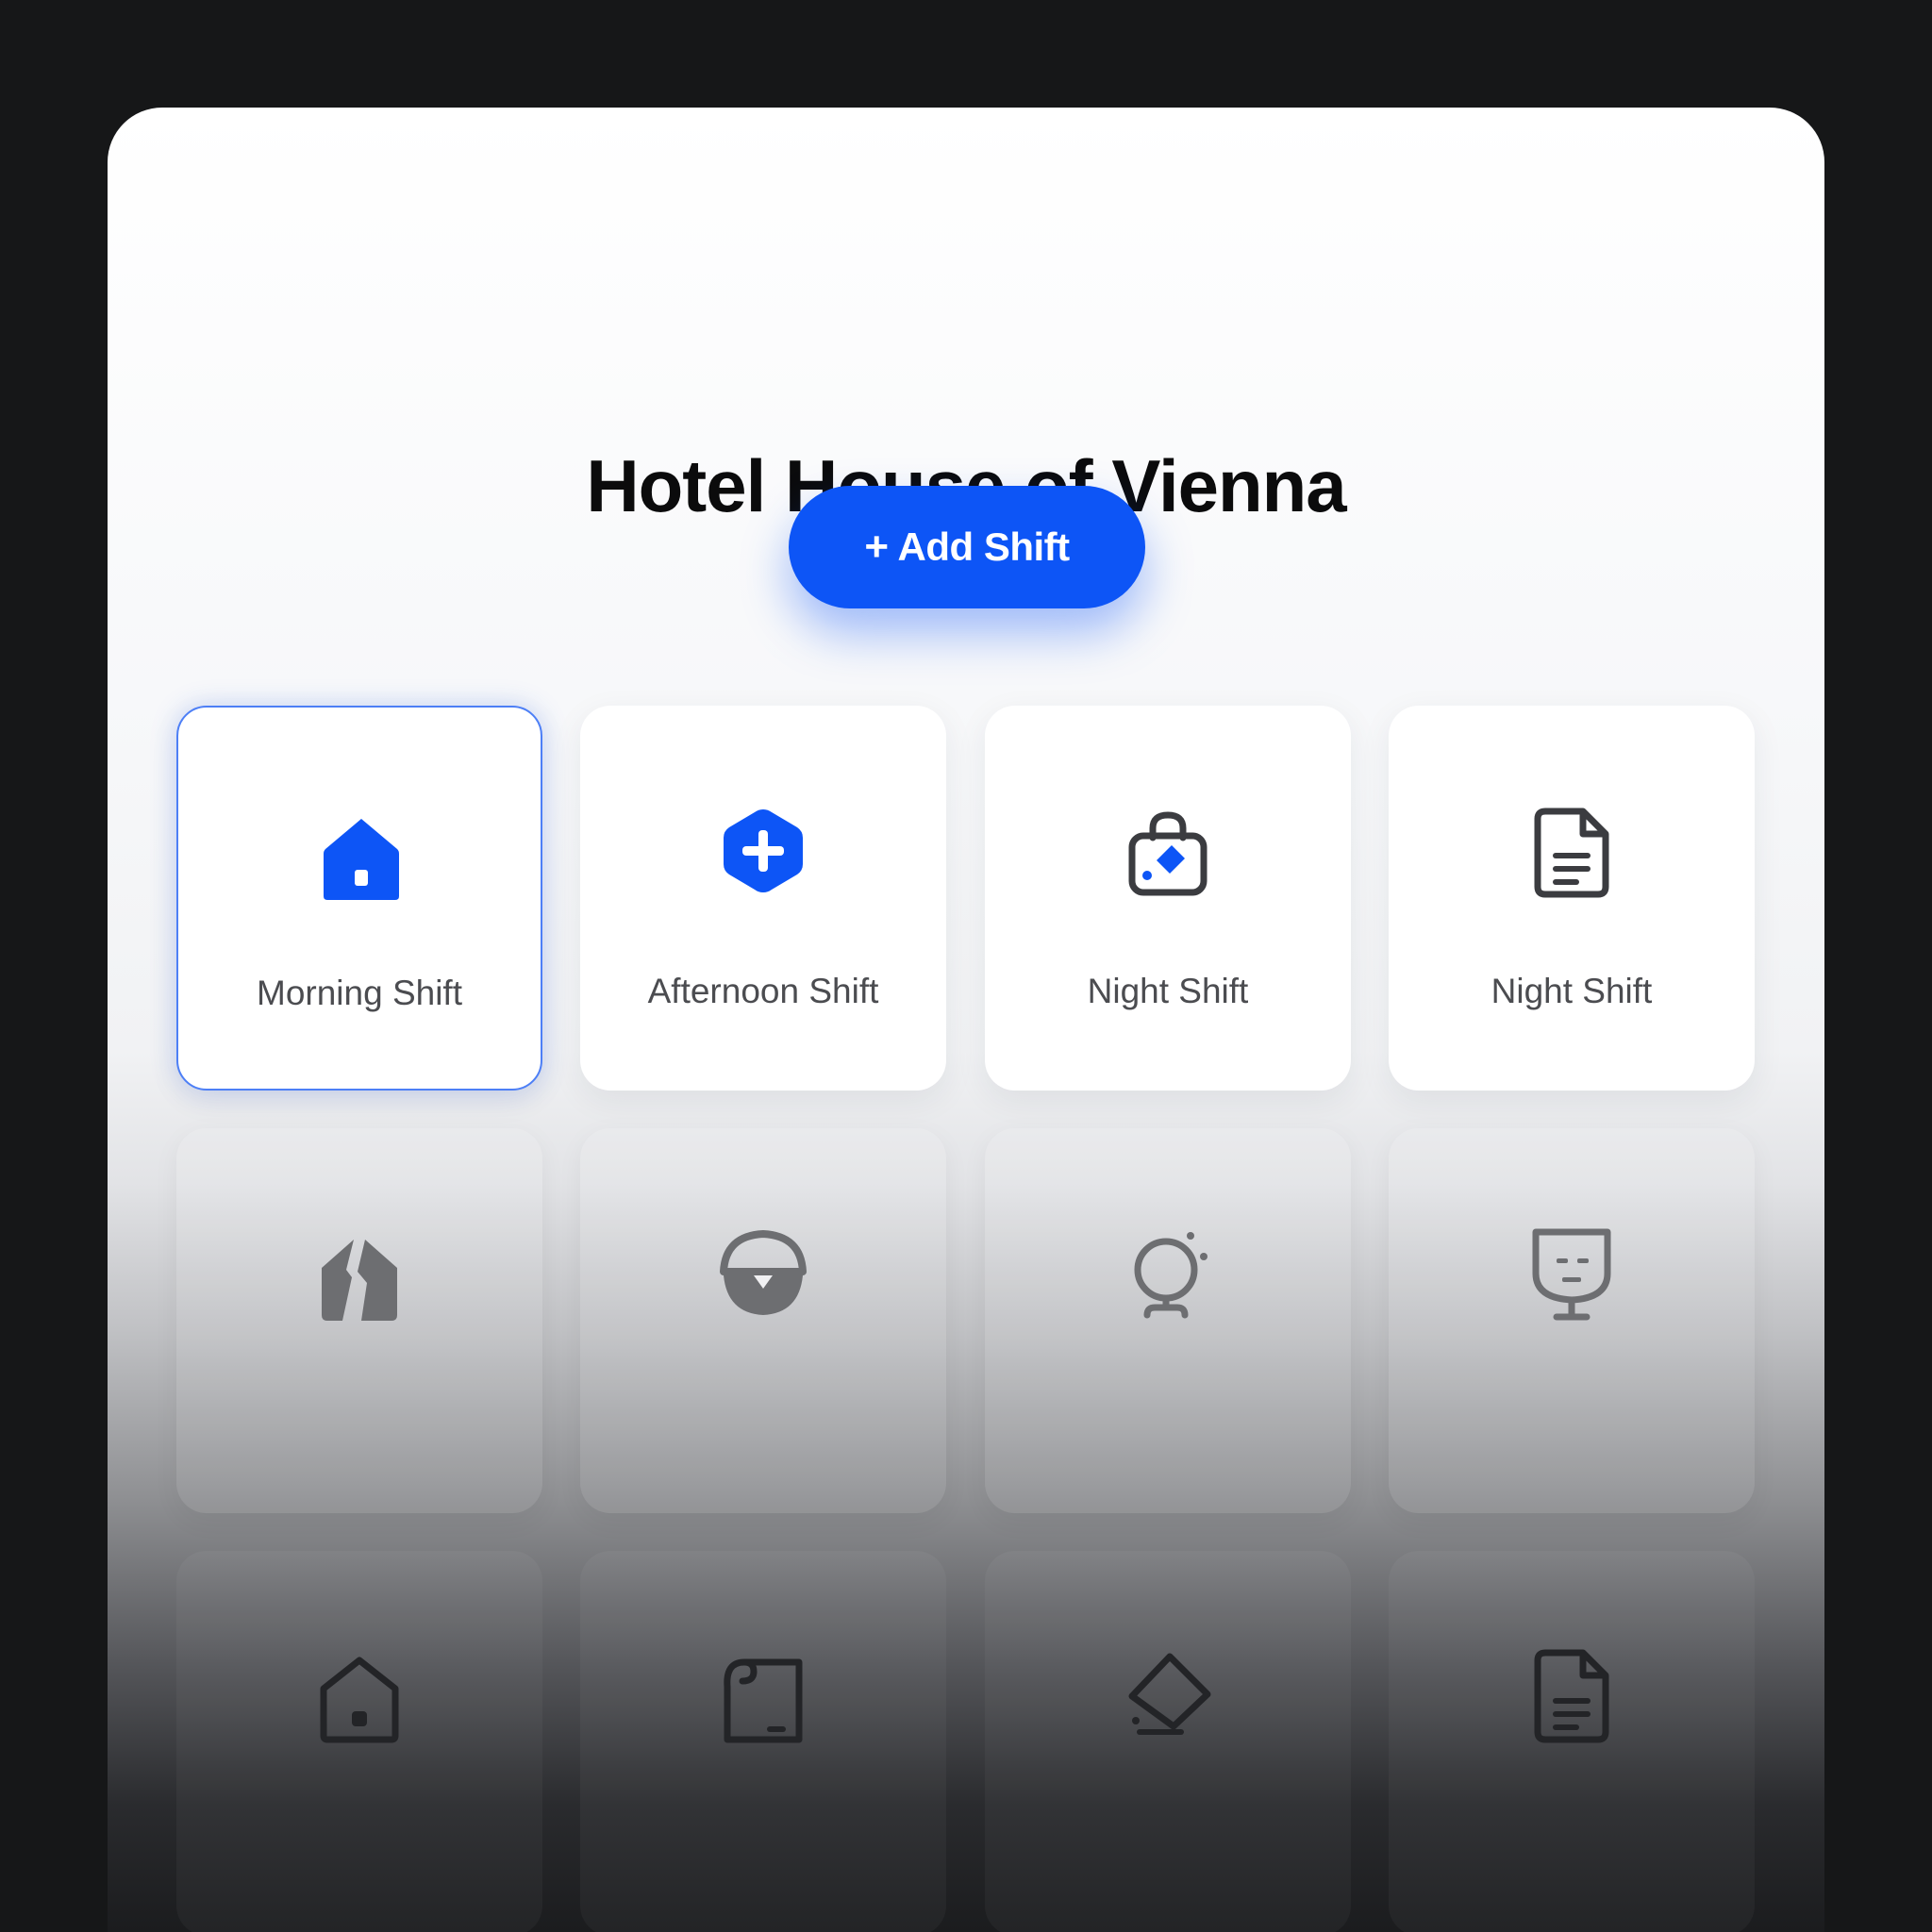  What do you see at coordinates (877, 547) in the screenshot?
I see `plus-icon: +` at bounding box center [877, 547].